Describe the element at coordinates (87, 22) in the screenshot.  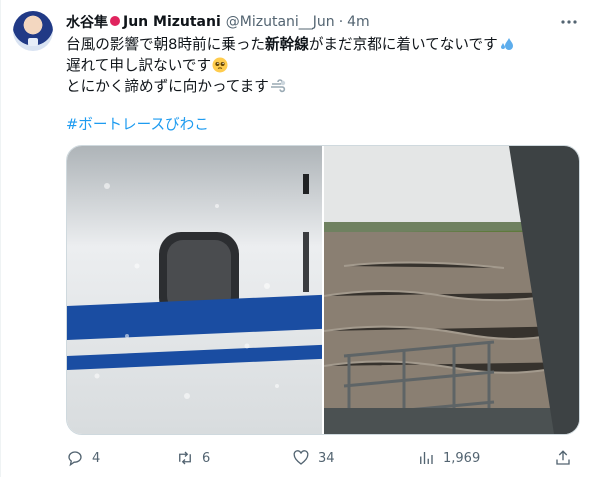
I see `author-name-jp: 水谷隼` at that location.